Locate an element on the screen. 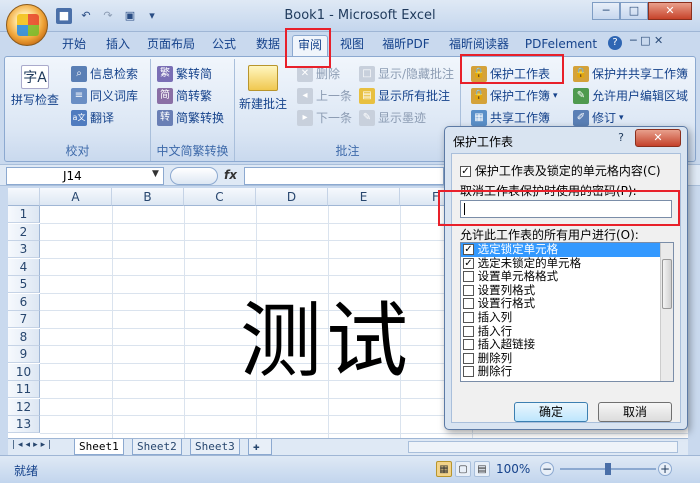 This screenshot has height=483, width=700. zoom-out-icon: − is located at coordinates (547, 469).